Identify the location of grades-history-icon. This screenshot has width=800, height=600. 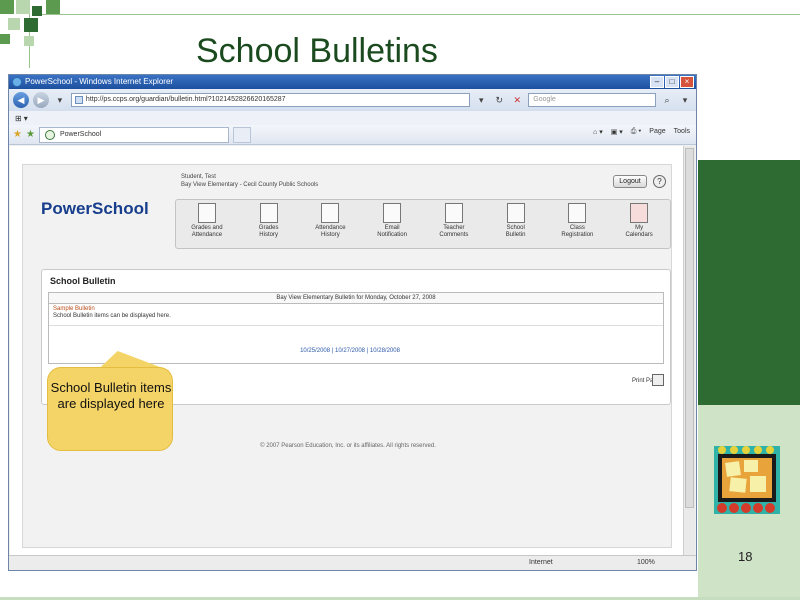
(268, 213).